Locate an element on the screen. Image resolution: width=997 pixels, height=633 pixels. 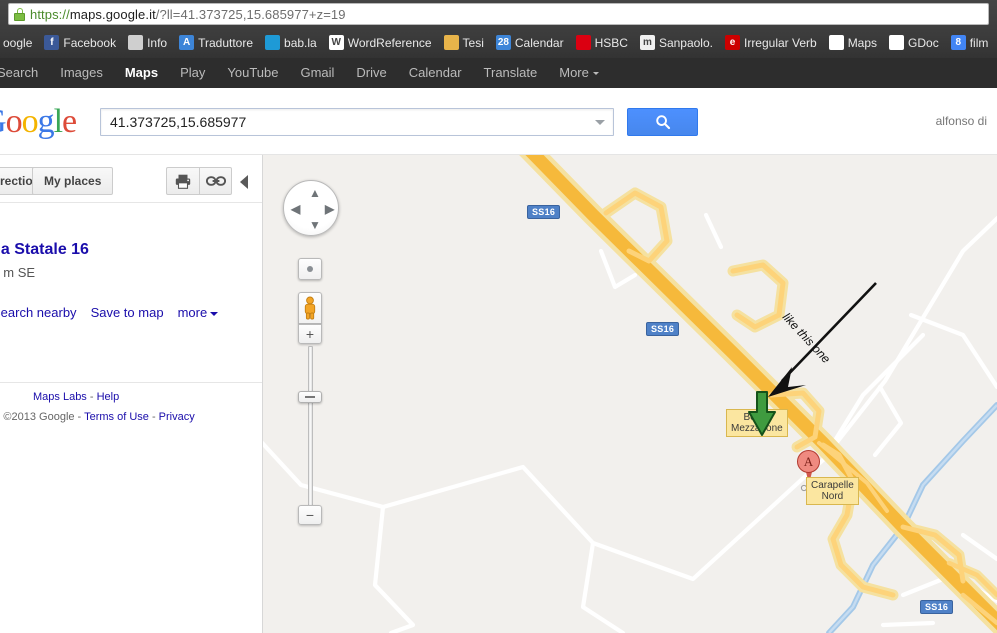
footer-text: - is located at coordinates (91, 397).